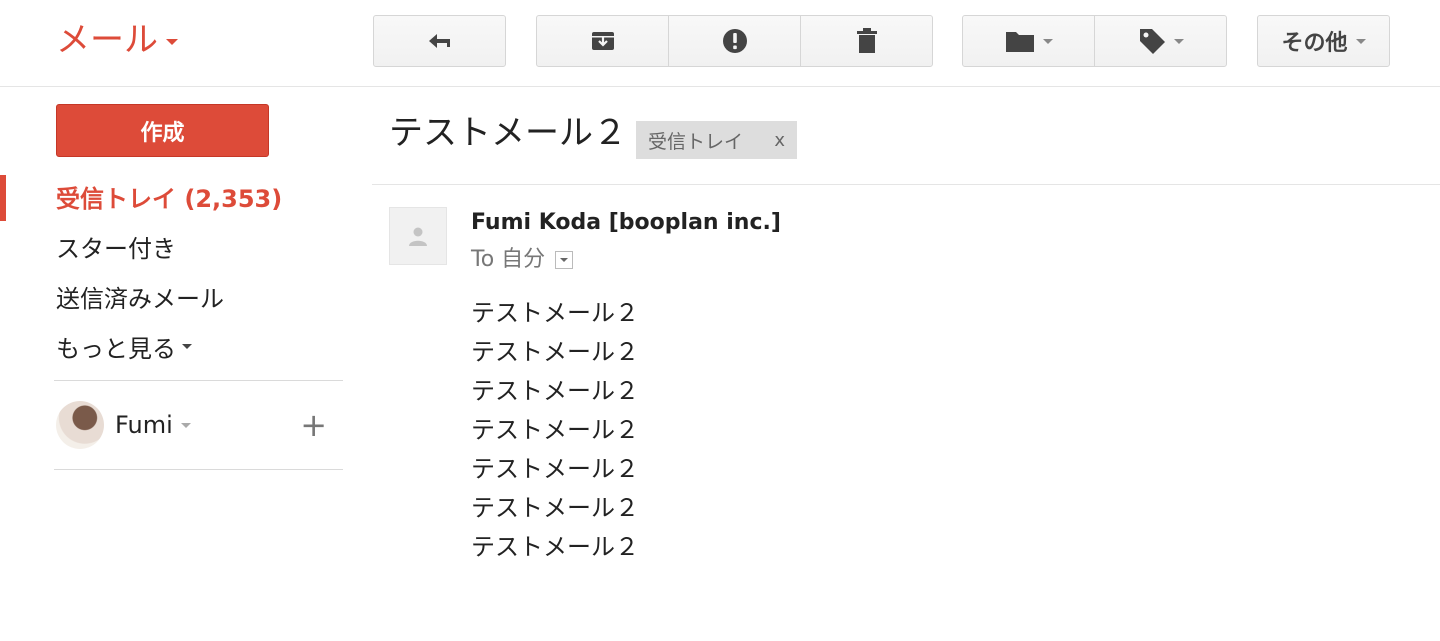 Image resolution: width=1440 pixels, height=641 pixels. What do you see at coordinates (906, 184) in the screenshot?
I see `header-divider` at bounding box center [906, 184].